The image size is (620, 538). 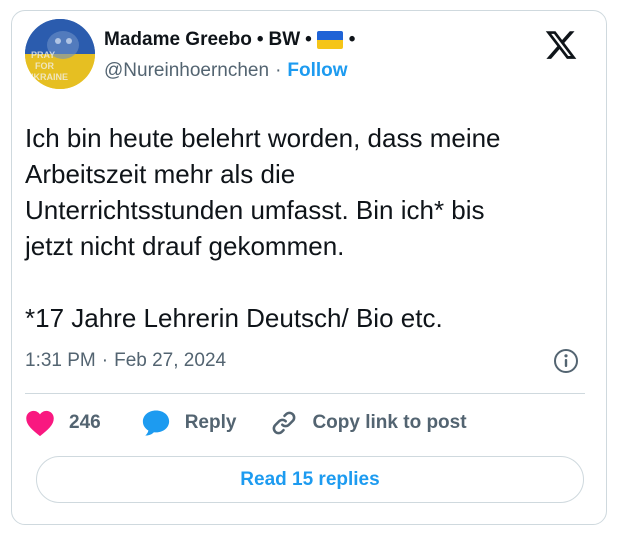 What do you see at coordinates (60, 361) in the screenshot?
I see `post-time: 1:31 PM` at bounding box center [60, 361].